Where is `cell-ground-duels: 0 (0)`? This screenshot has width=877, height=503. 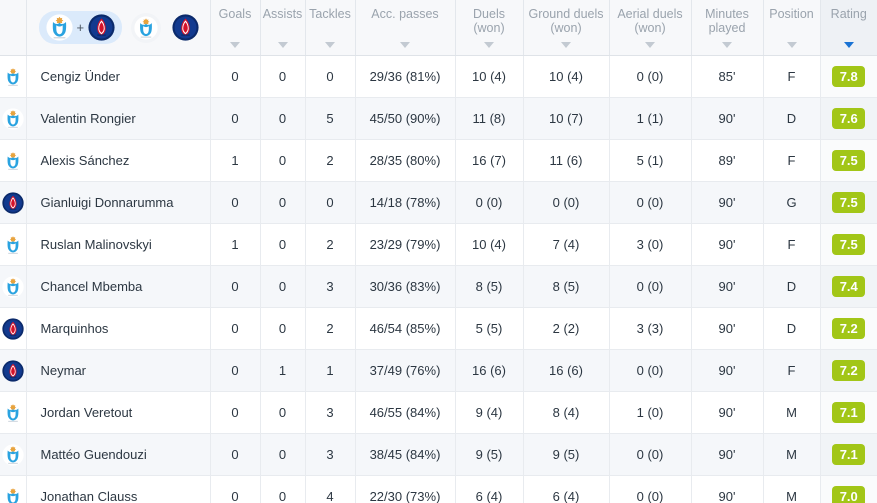
cell-ground-duels: 0 (0) is located at coordinates (566, 202).